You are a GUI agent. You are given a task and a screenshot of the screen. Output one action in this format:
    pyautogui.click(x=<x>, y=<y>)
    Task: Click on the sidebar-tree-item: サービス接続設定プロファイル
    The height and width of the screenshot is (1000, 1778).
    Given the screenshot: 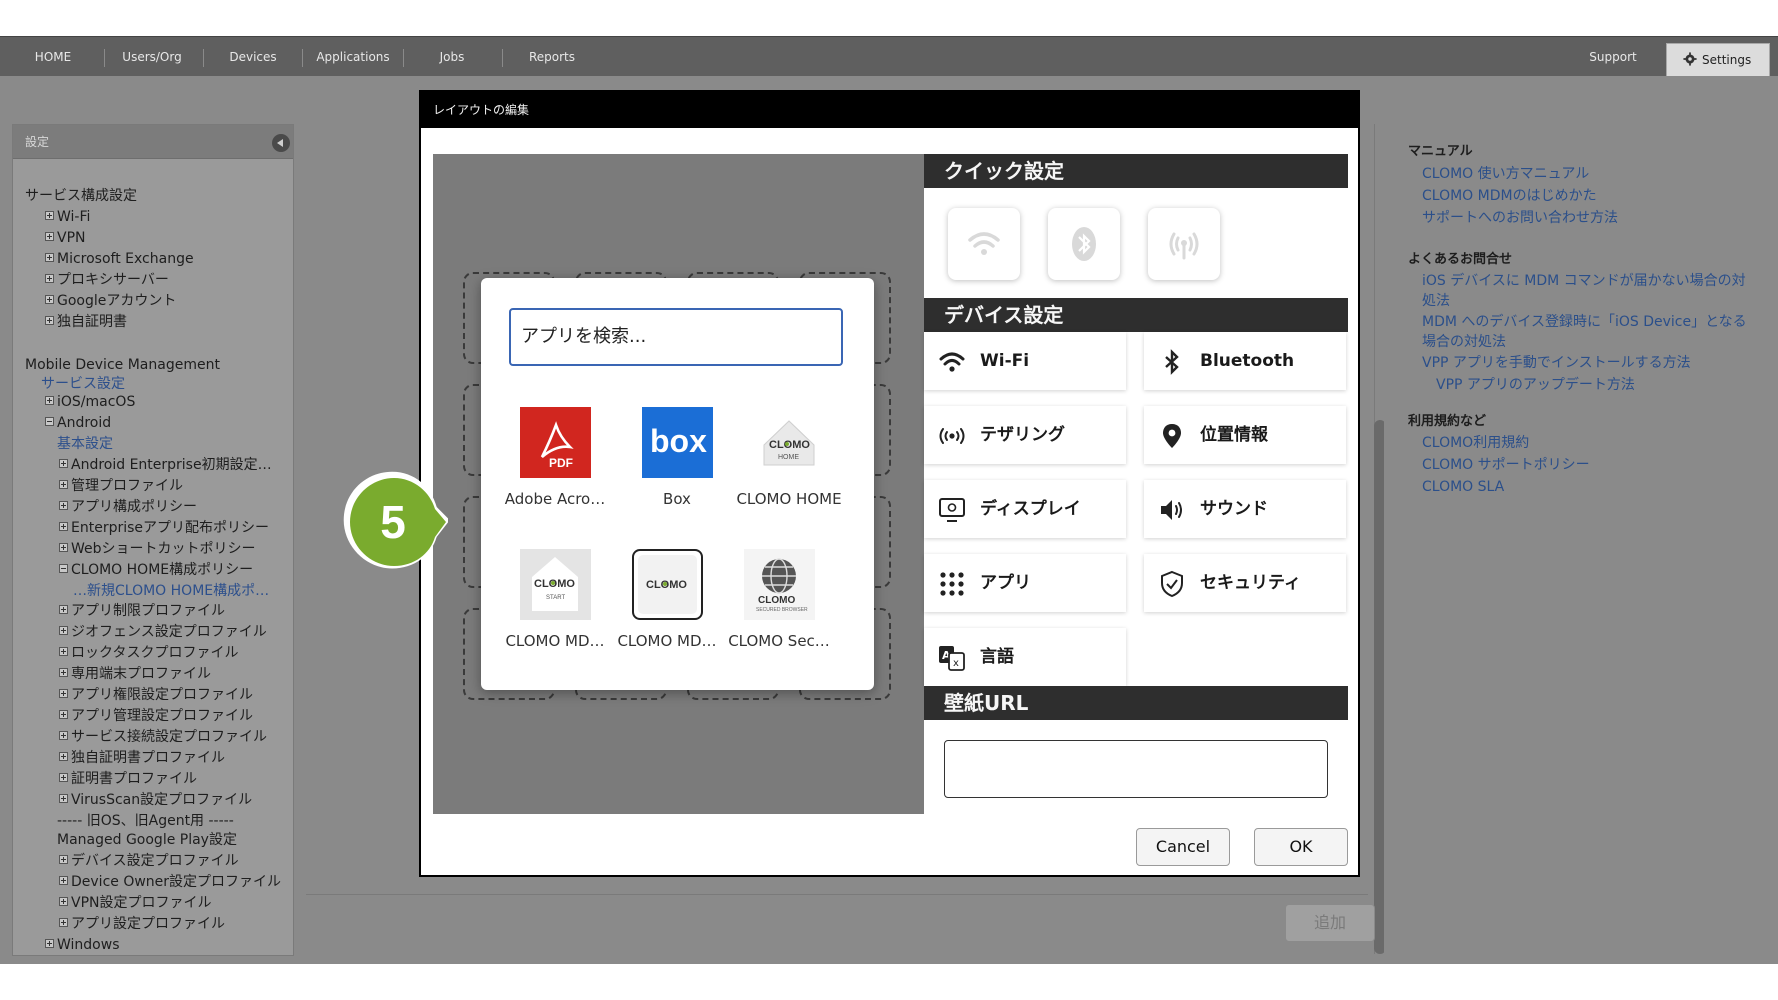 What is the action you would take?
    pyautogui.click(x=163, y=737)
    